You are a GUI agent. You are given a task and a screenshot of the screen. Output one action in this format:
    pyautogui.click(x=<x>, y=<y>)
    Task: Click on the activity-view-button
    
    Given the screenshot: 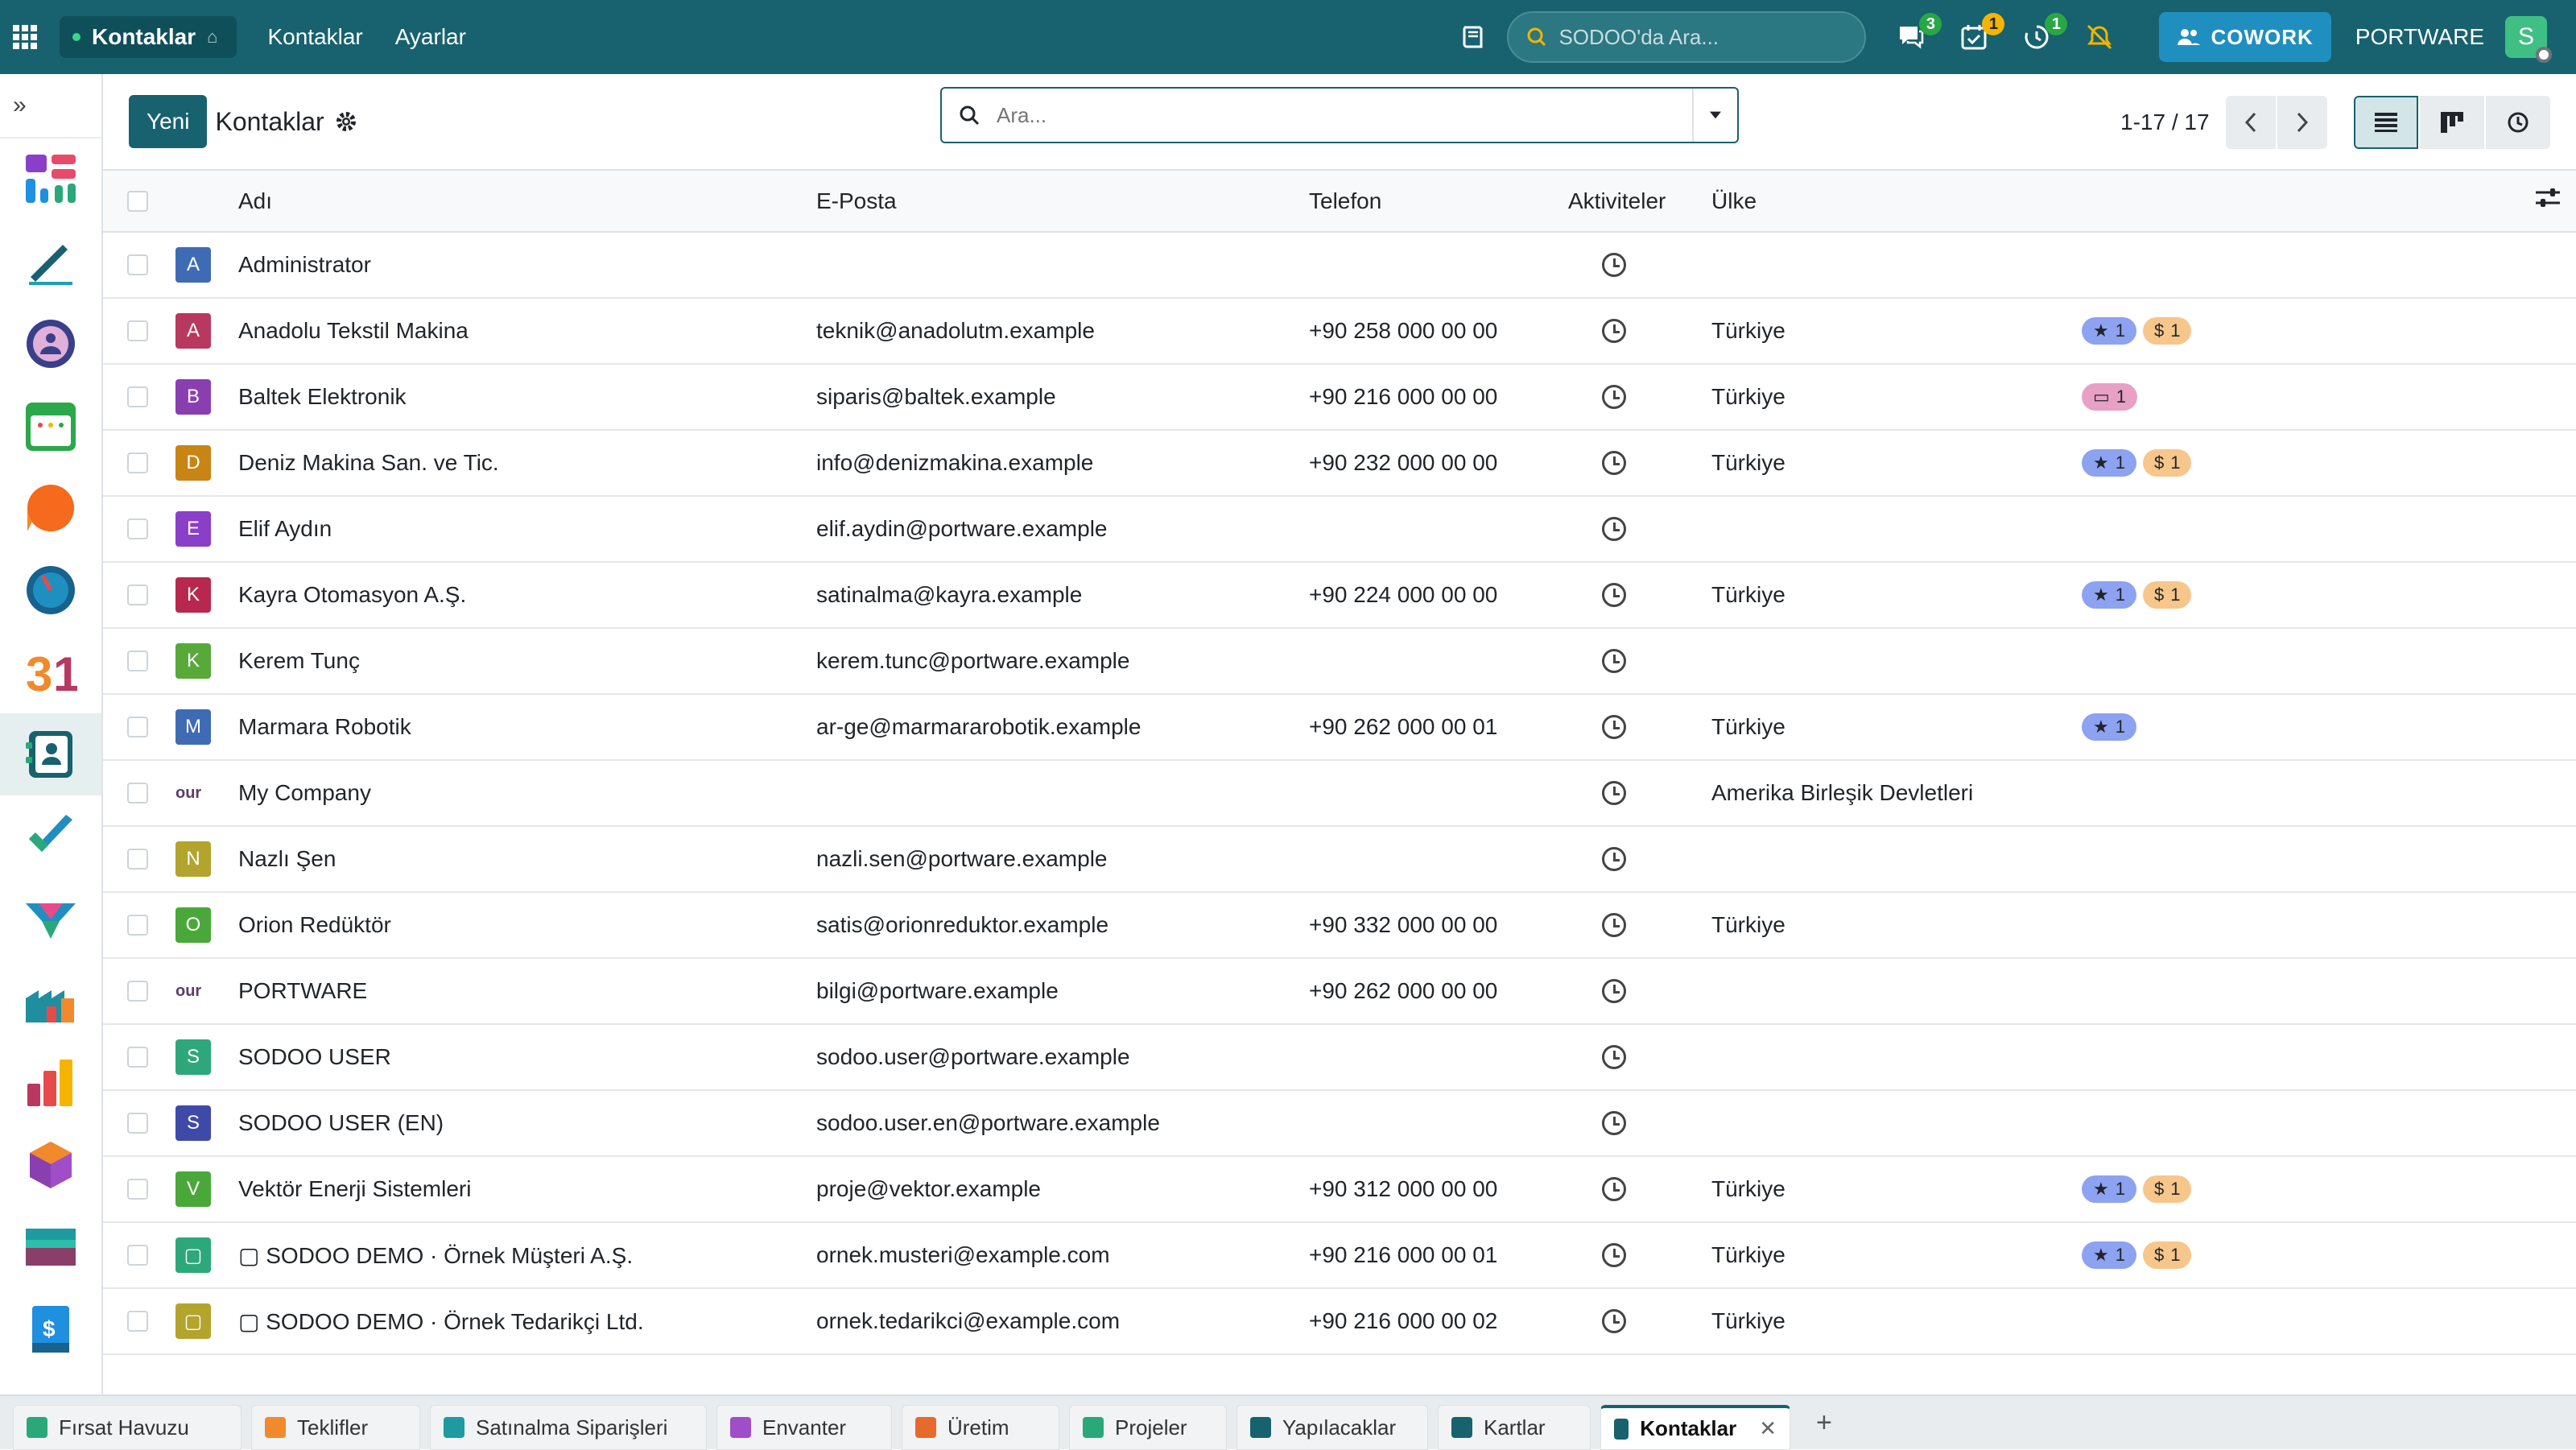 What is the action you would take?
    pyautogui.click(x=2518, y=122)
    